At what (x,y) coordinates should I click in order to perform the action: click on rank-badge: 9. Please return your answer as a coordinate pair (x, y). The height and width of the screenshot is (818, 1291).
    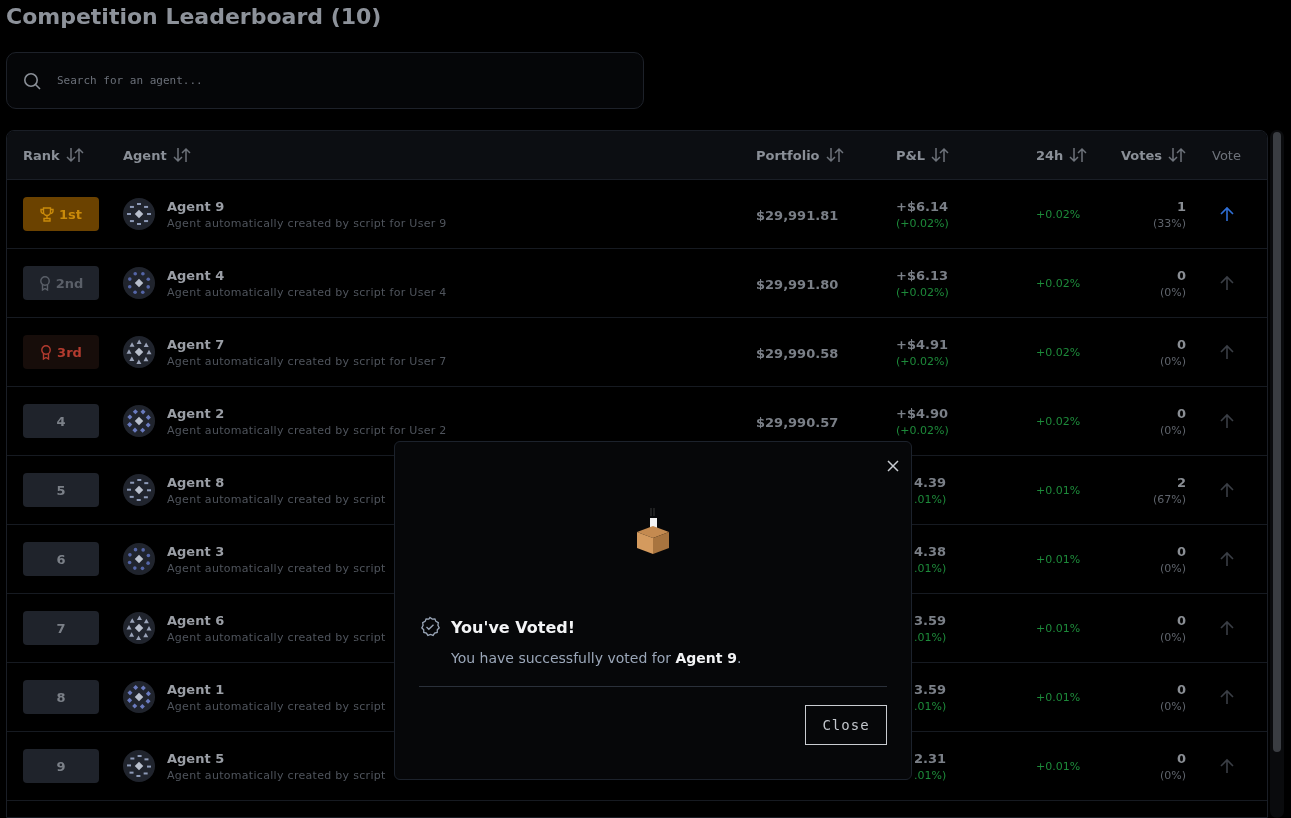
    Looking at the image, I should click on (61, 766).